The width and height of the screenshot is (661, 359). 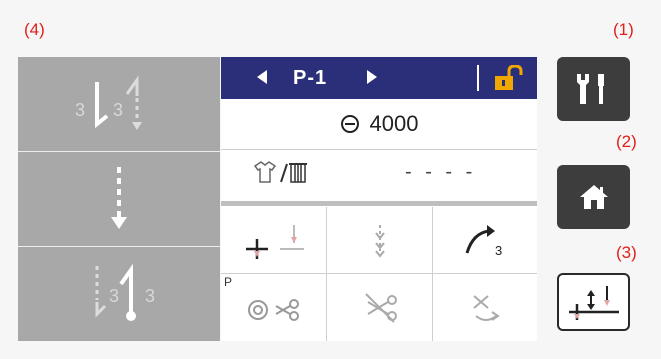 I want to click on needle-up-down-icon, so click(x=593, y=303).